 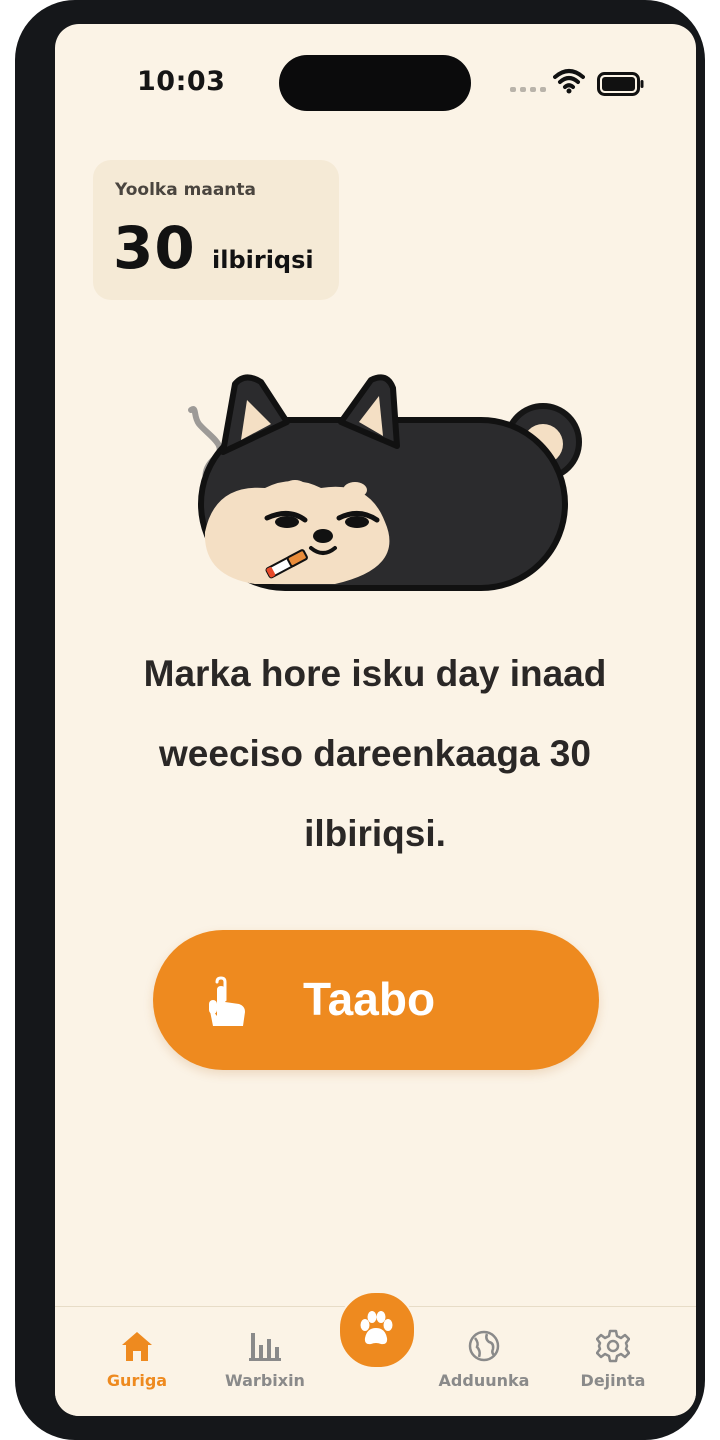 I want to click on today-value: 30, so click(x=154, y=248).